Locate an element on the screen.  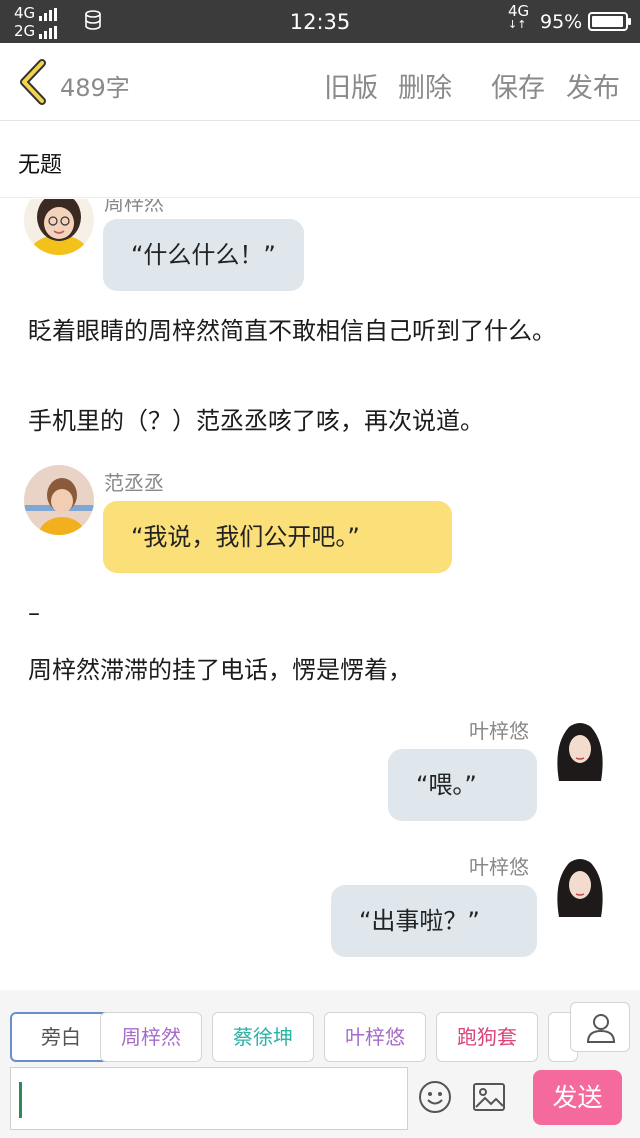
narration-text: 眨着眼睛的周梓然简直不敢相信自己听到了什么。 is located at coordinates (323, 331).